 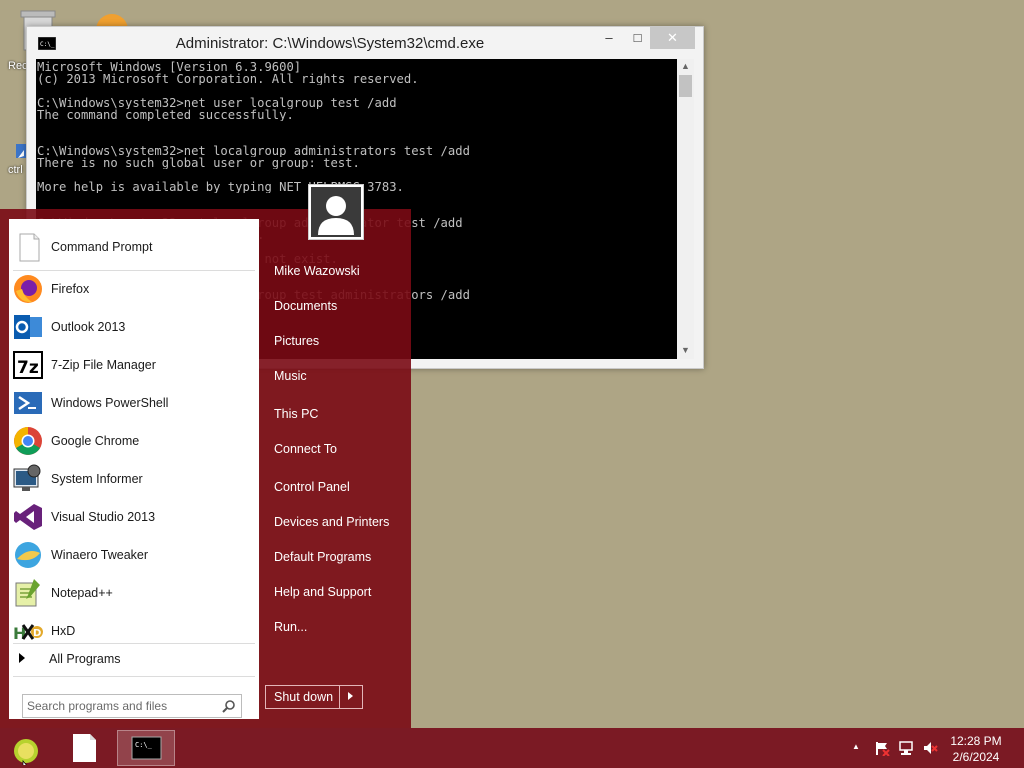 I want to click on all-programs-item: All Programs, so click(x=134, y=659).